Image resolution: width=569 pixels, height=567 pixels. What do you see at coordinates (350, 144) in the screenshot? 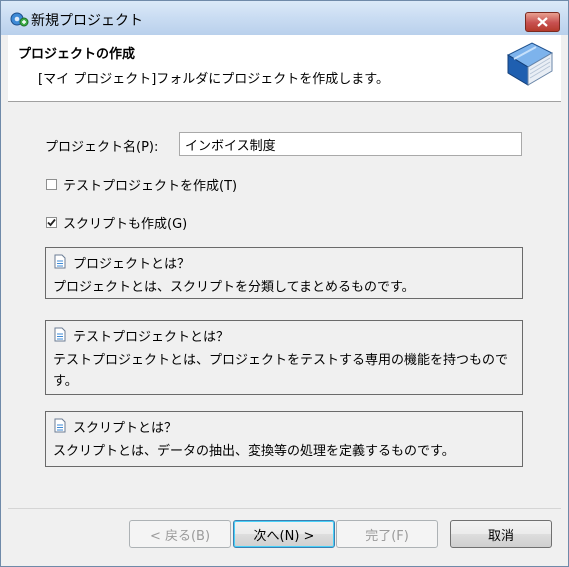
I see `project-name-input` at bounding box center [350, 144].